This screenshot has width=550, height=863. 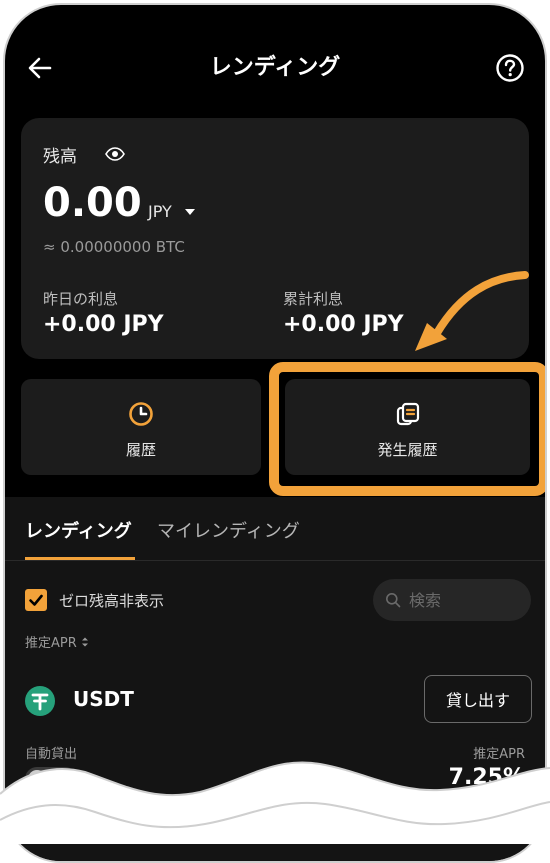 What do you see at coordinates (228, 530) in the screenshot?
I see `tab-my-lending: マイレンディング` at bounding box center [228, 530].